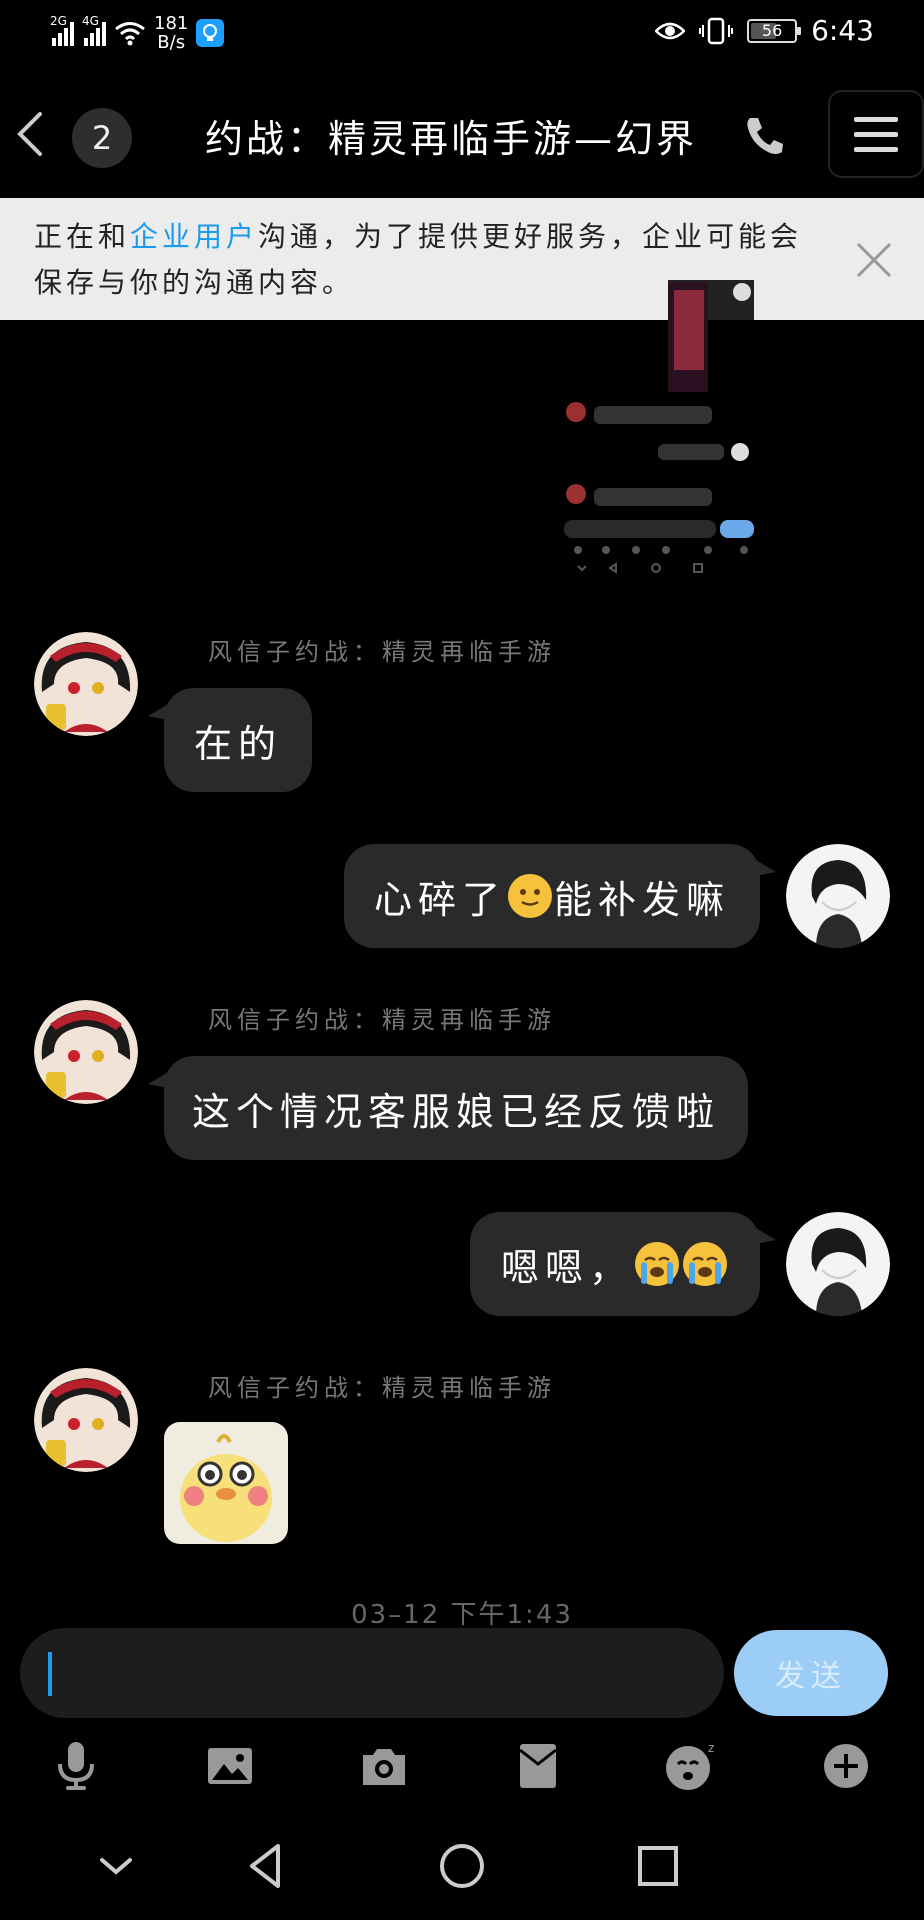  Describe the element at coordinates (874, 260) in the screenshot. I see `close-icon` at that location.